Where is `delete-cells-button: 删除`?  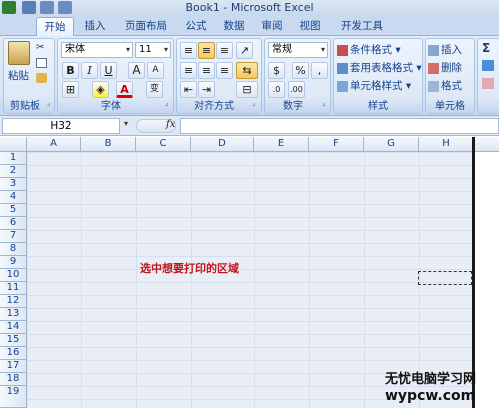 delete-cells-button: 删除 is located at coordinates (445, 67).